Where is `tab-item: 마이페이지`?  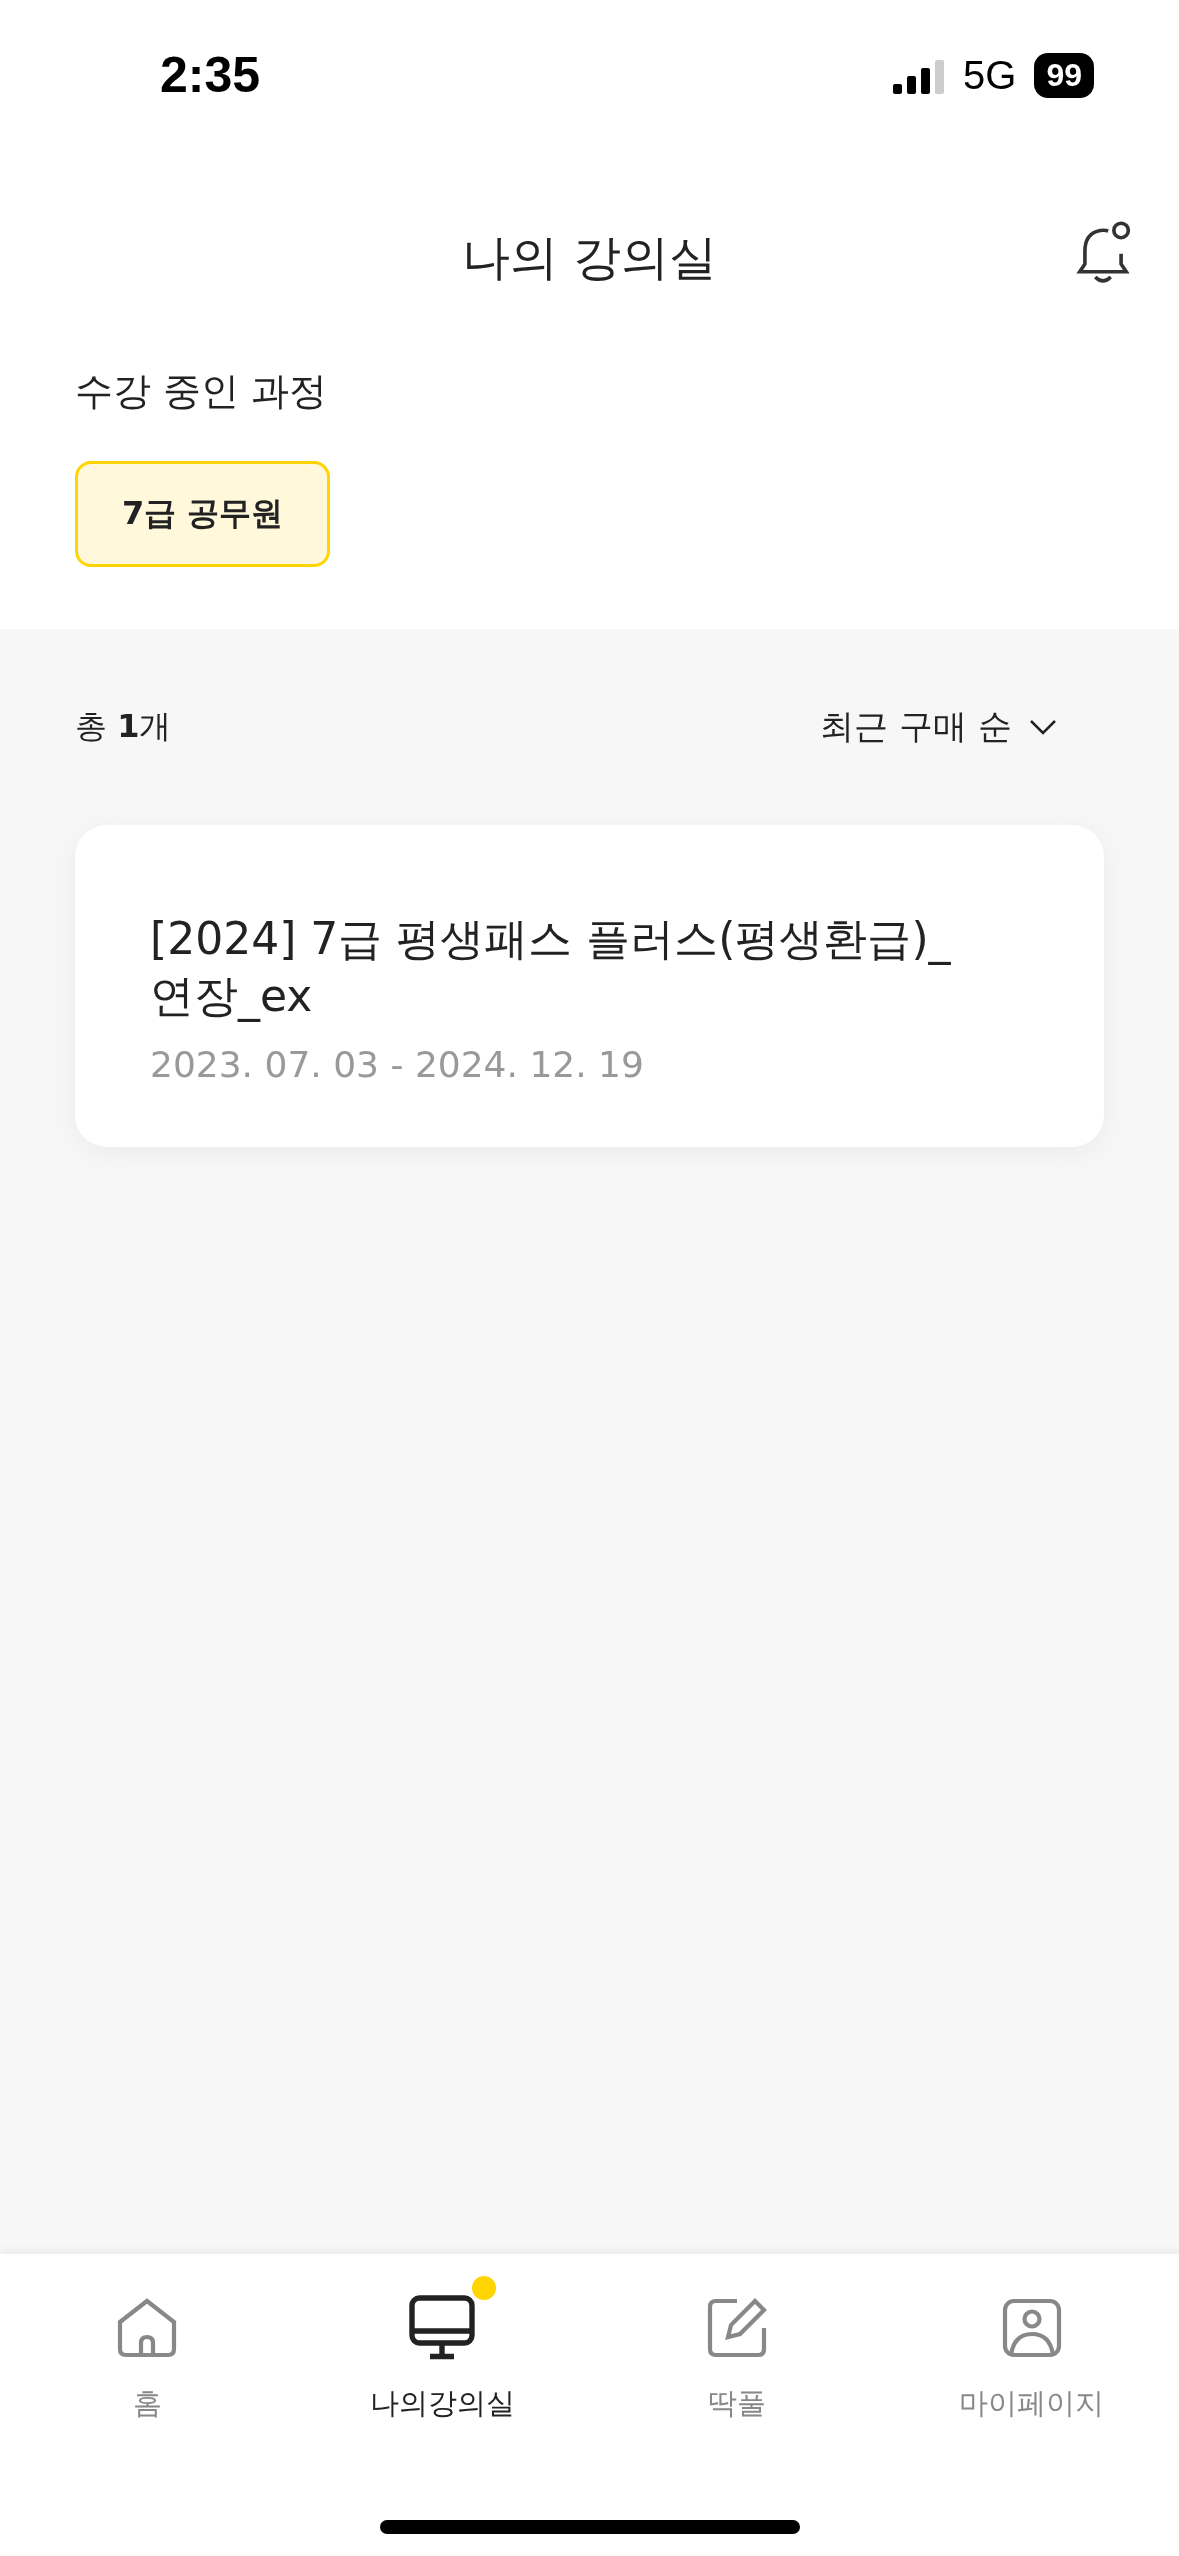 tab-item: 마이페이지 is located at coordinates (1031, 2348).